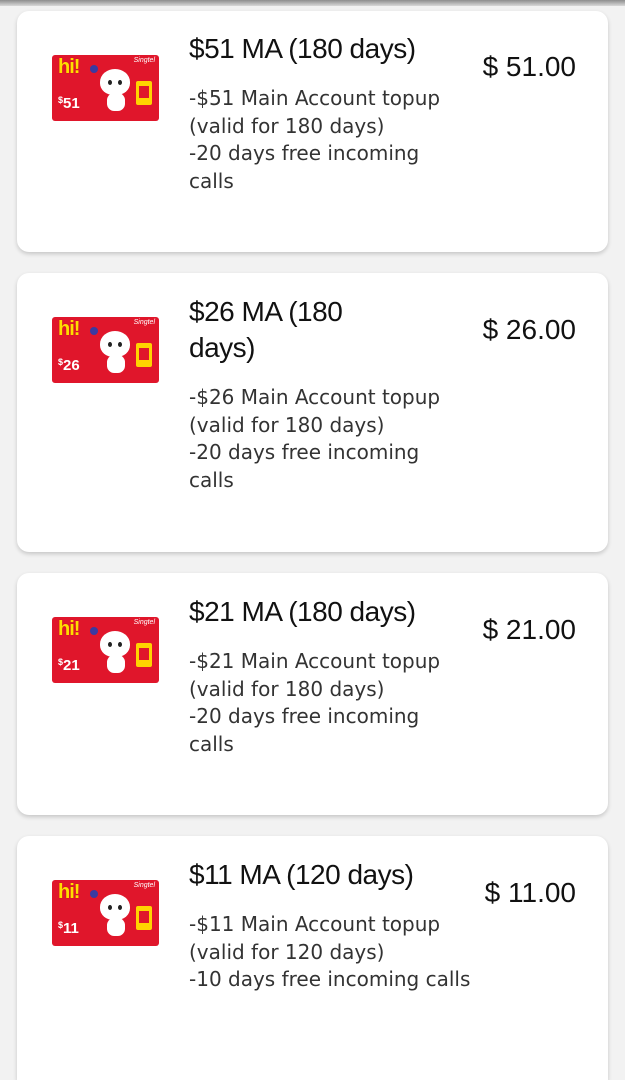 This screenshot has height=1080, width=625. I want to click on prepaid-card-image: hi! Singtel $11, so click(105, 913).